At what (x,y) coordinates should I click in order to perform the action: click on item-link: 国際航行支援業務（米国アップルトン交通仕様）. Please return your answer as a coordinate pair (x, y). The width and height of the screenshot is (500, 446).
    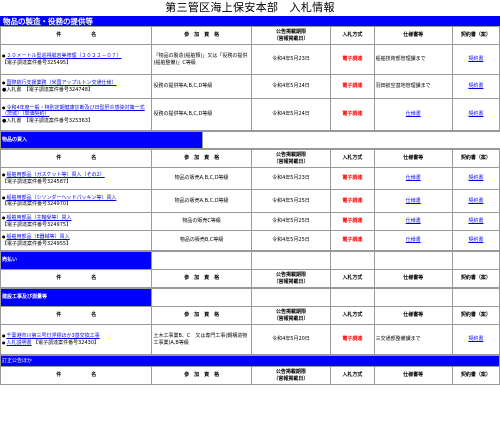
    Looking at the image, I should click on (62, 83).